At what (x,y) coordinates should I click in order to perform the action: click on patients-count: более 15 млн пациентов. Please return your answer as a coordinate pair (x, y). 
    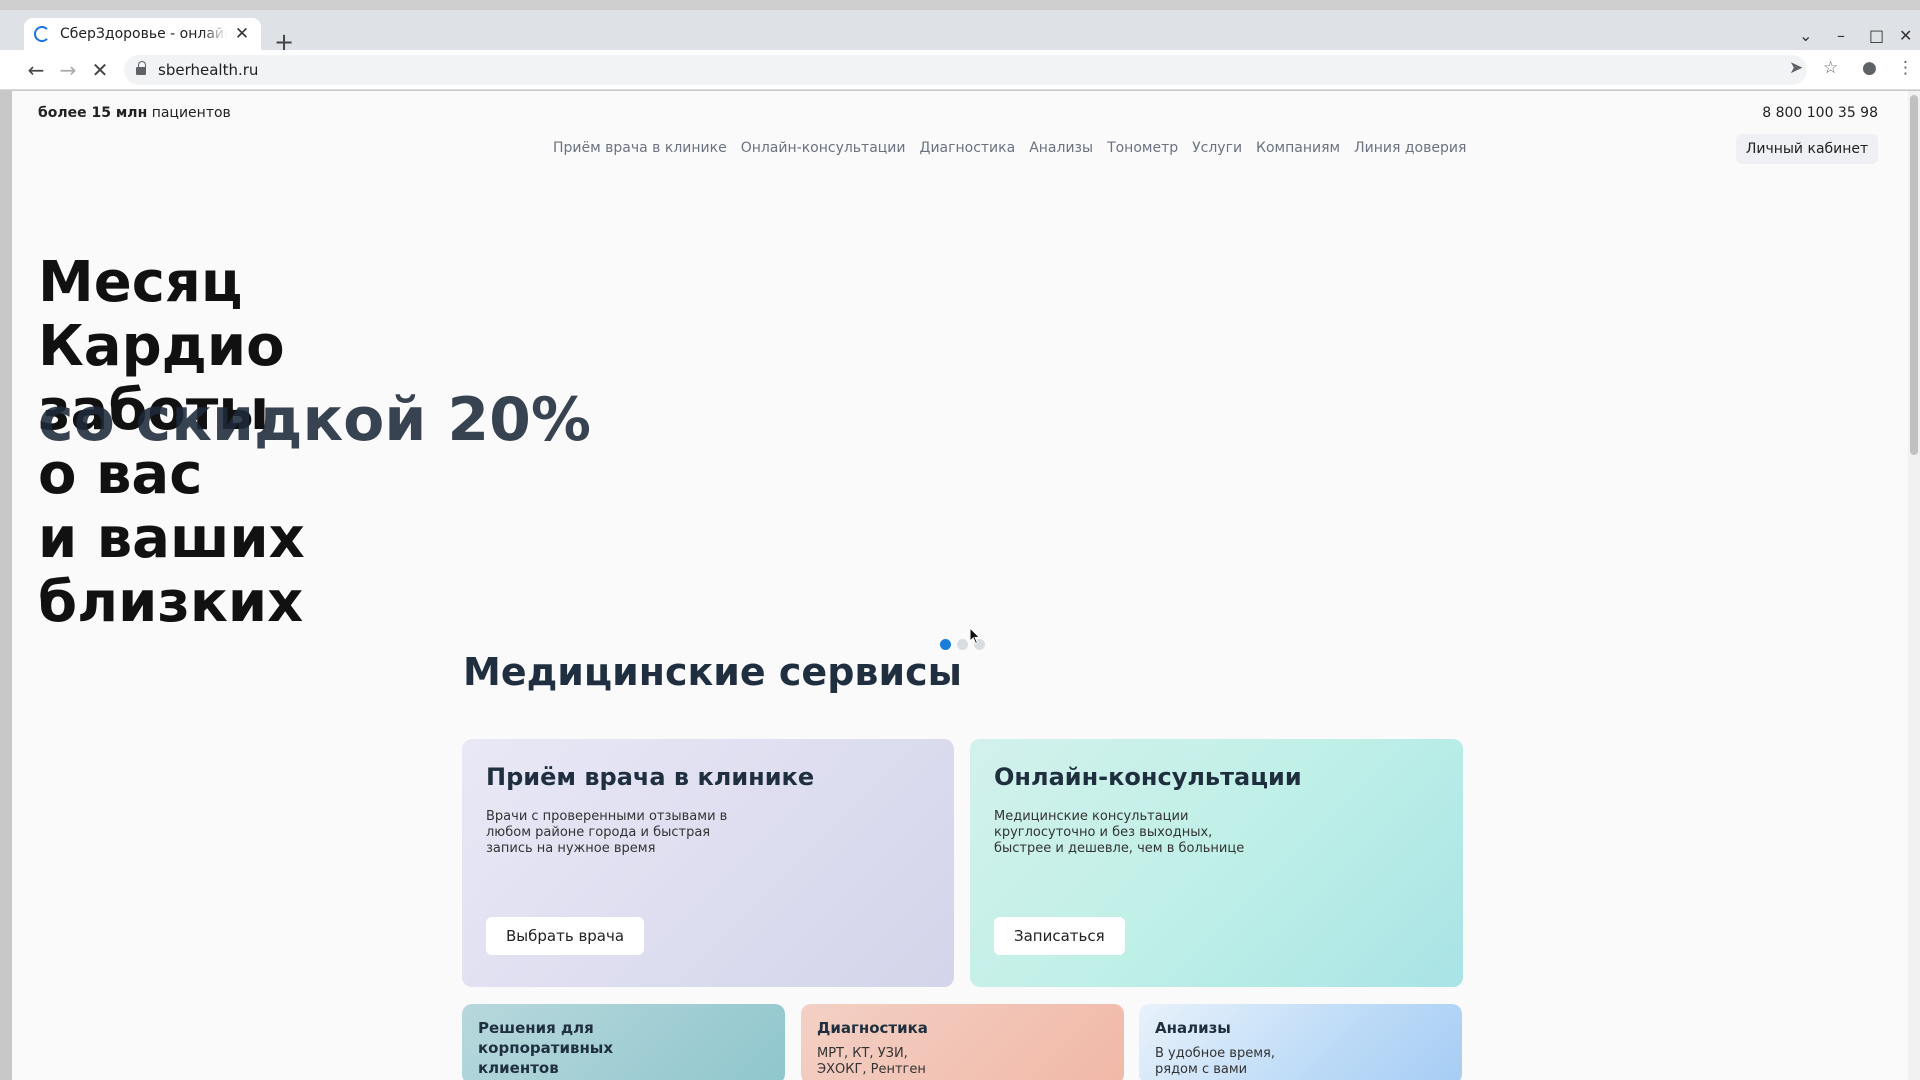
    Looking at the image, I should click on (134, 113).